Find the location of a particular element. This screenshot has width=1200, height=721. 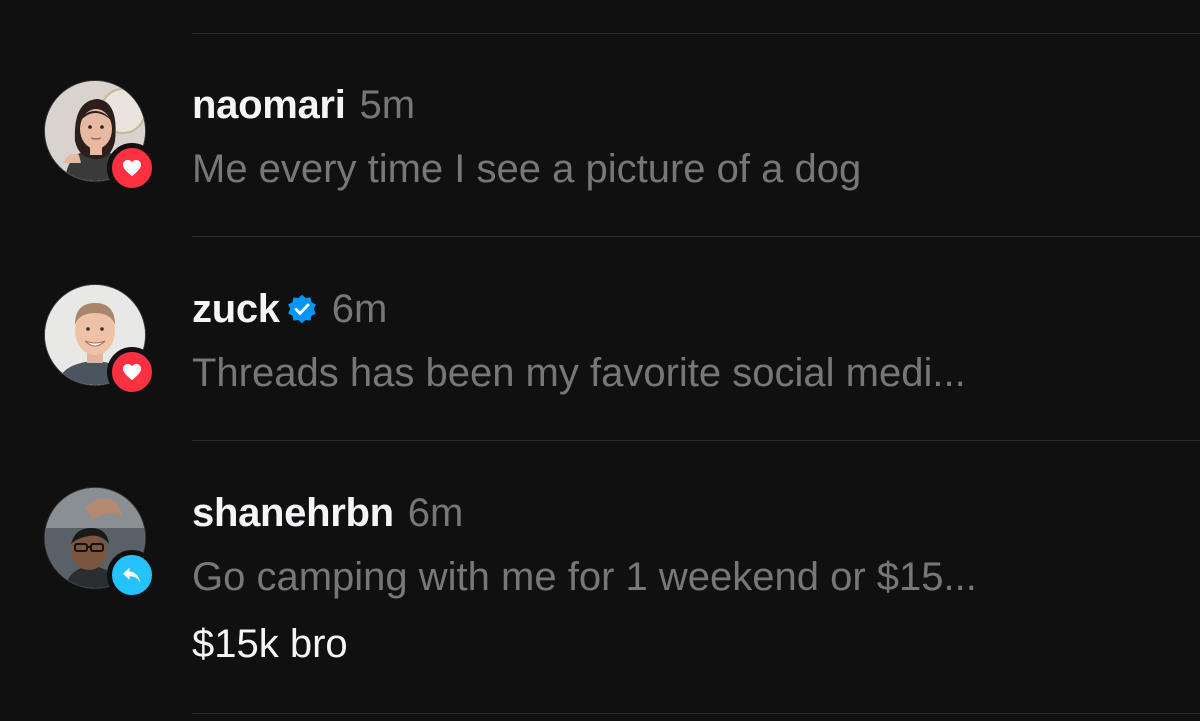

username-line: shanehrbn 6m is located at coordinates (327, 513).